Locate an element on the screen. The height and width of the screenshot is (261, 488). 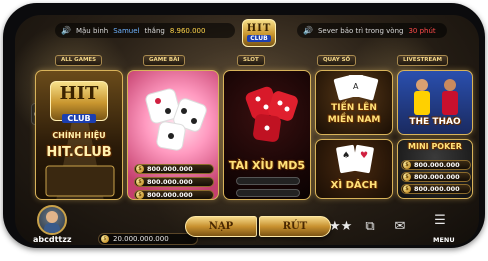
maintenance-notice: 🔊 Sever bảo trì trong vòng 30 phút is located at coordinates (372, 30).